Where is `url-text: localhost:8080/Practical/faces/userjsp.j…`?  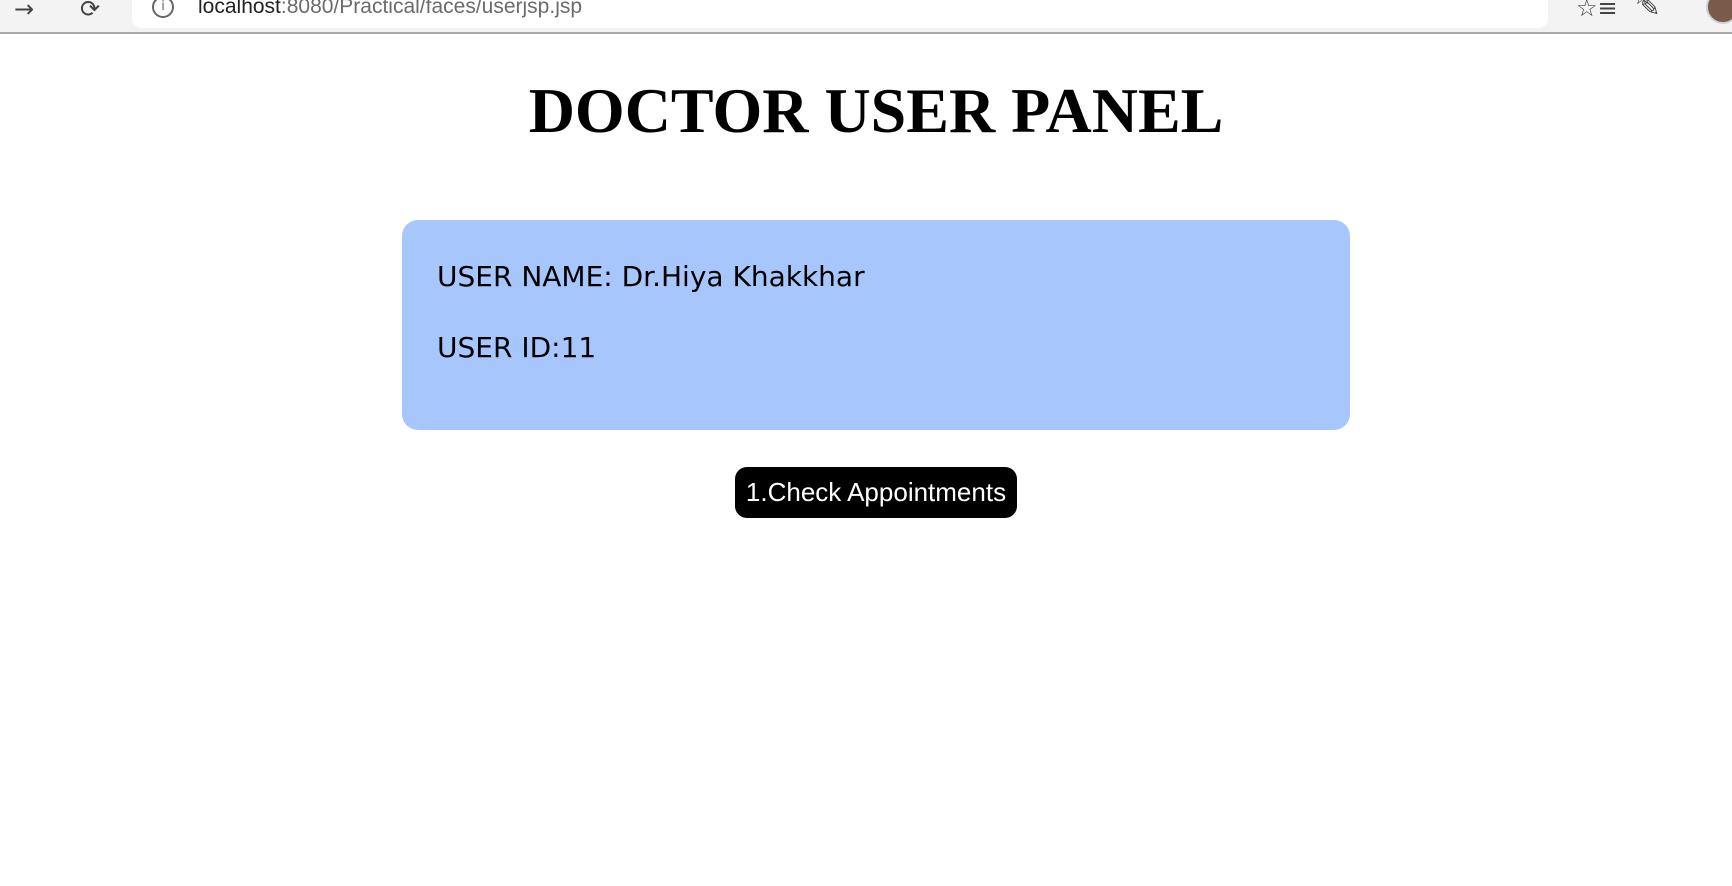 url-text: localhost:8080/Practical/faces/userjsp.j… is located at coordinates (390, 9).